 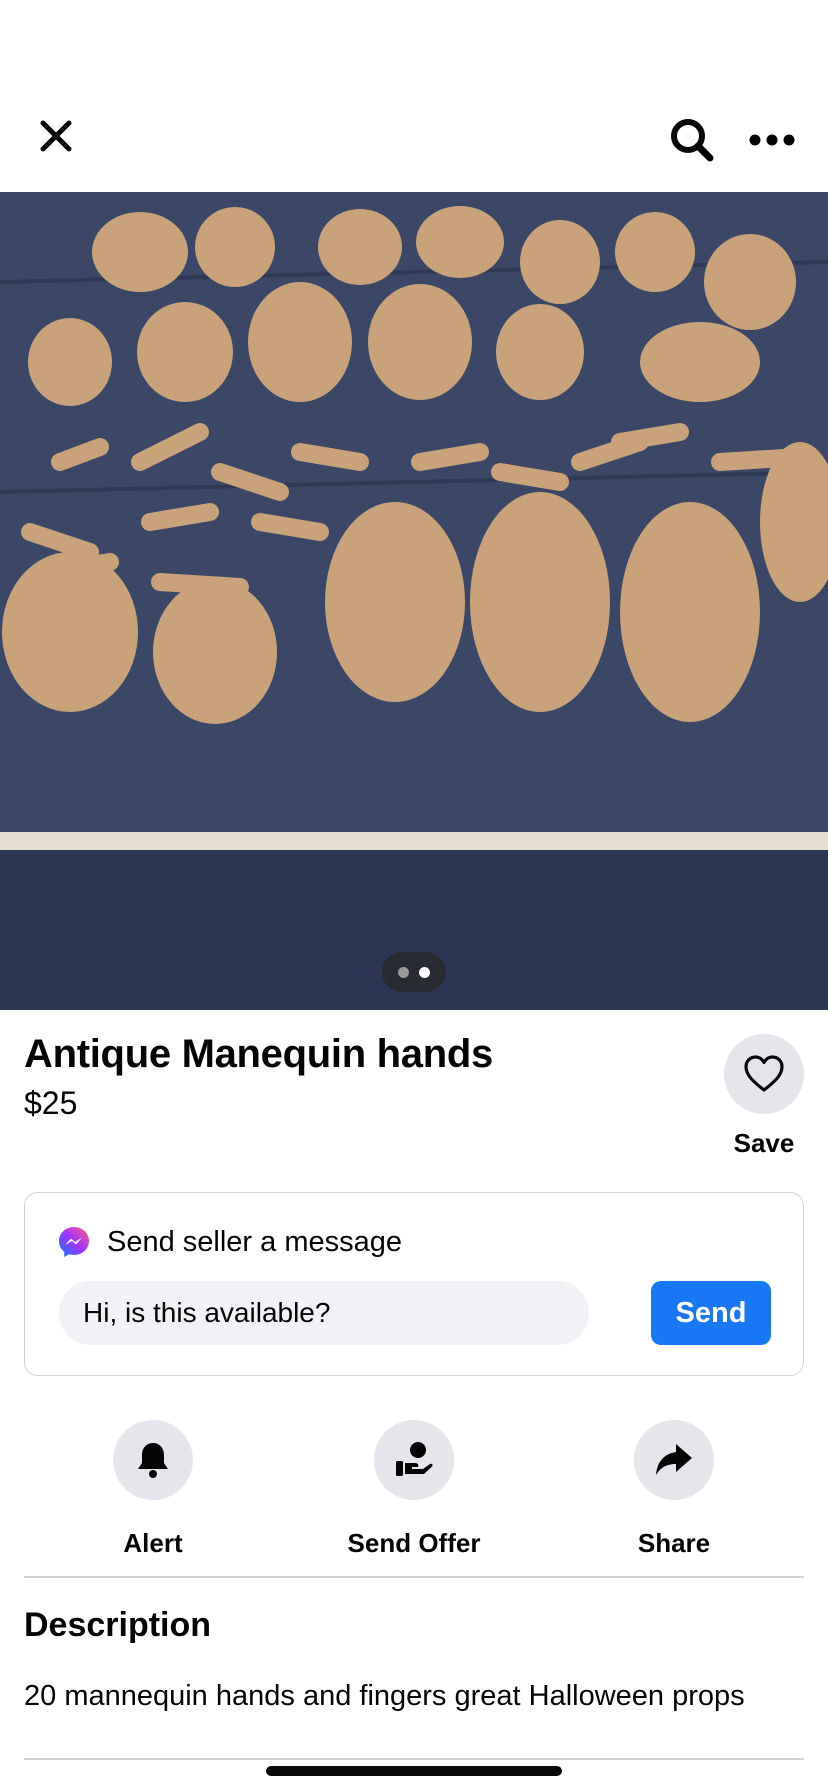 I want to click on more-options-icon, so click(x=772, y=140).